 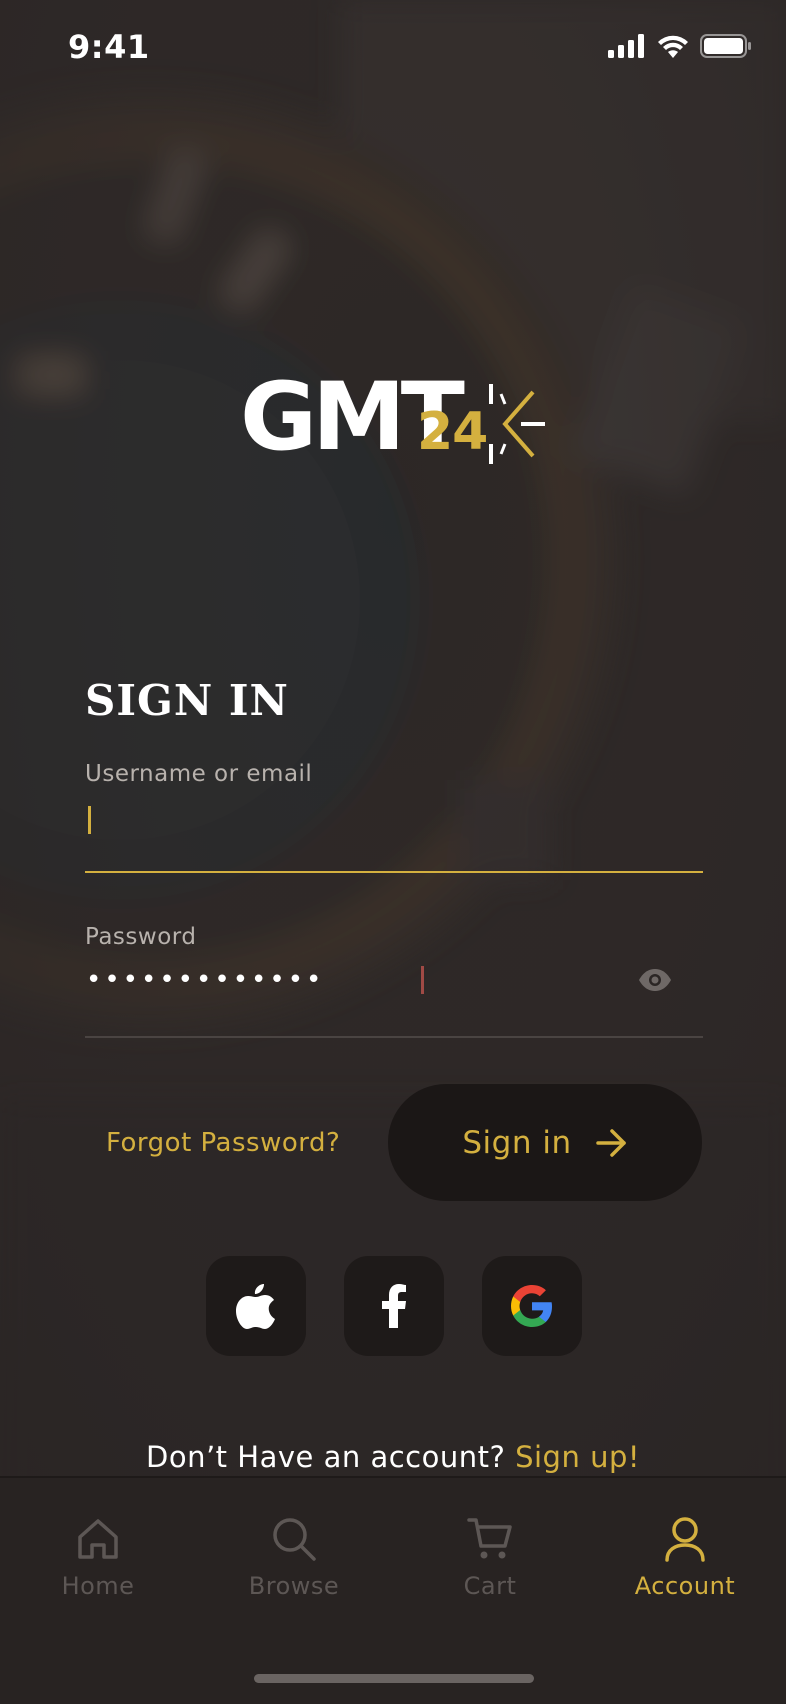 What do you see at coordinates (655, 980) in the screenshot?
I see `show-password-eye-icon` at bounding box center [655, 980].